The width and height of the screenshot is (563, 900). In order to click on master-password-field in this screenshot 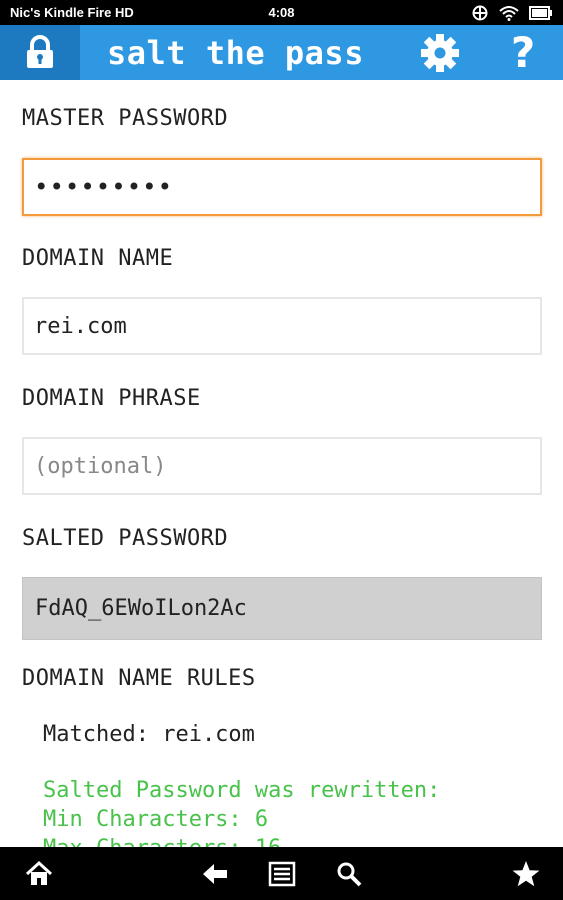, I will do `click(282, 187)`.